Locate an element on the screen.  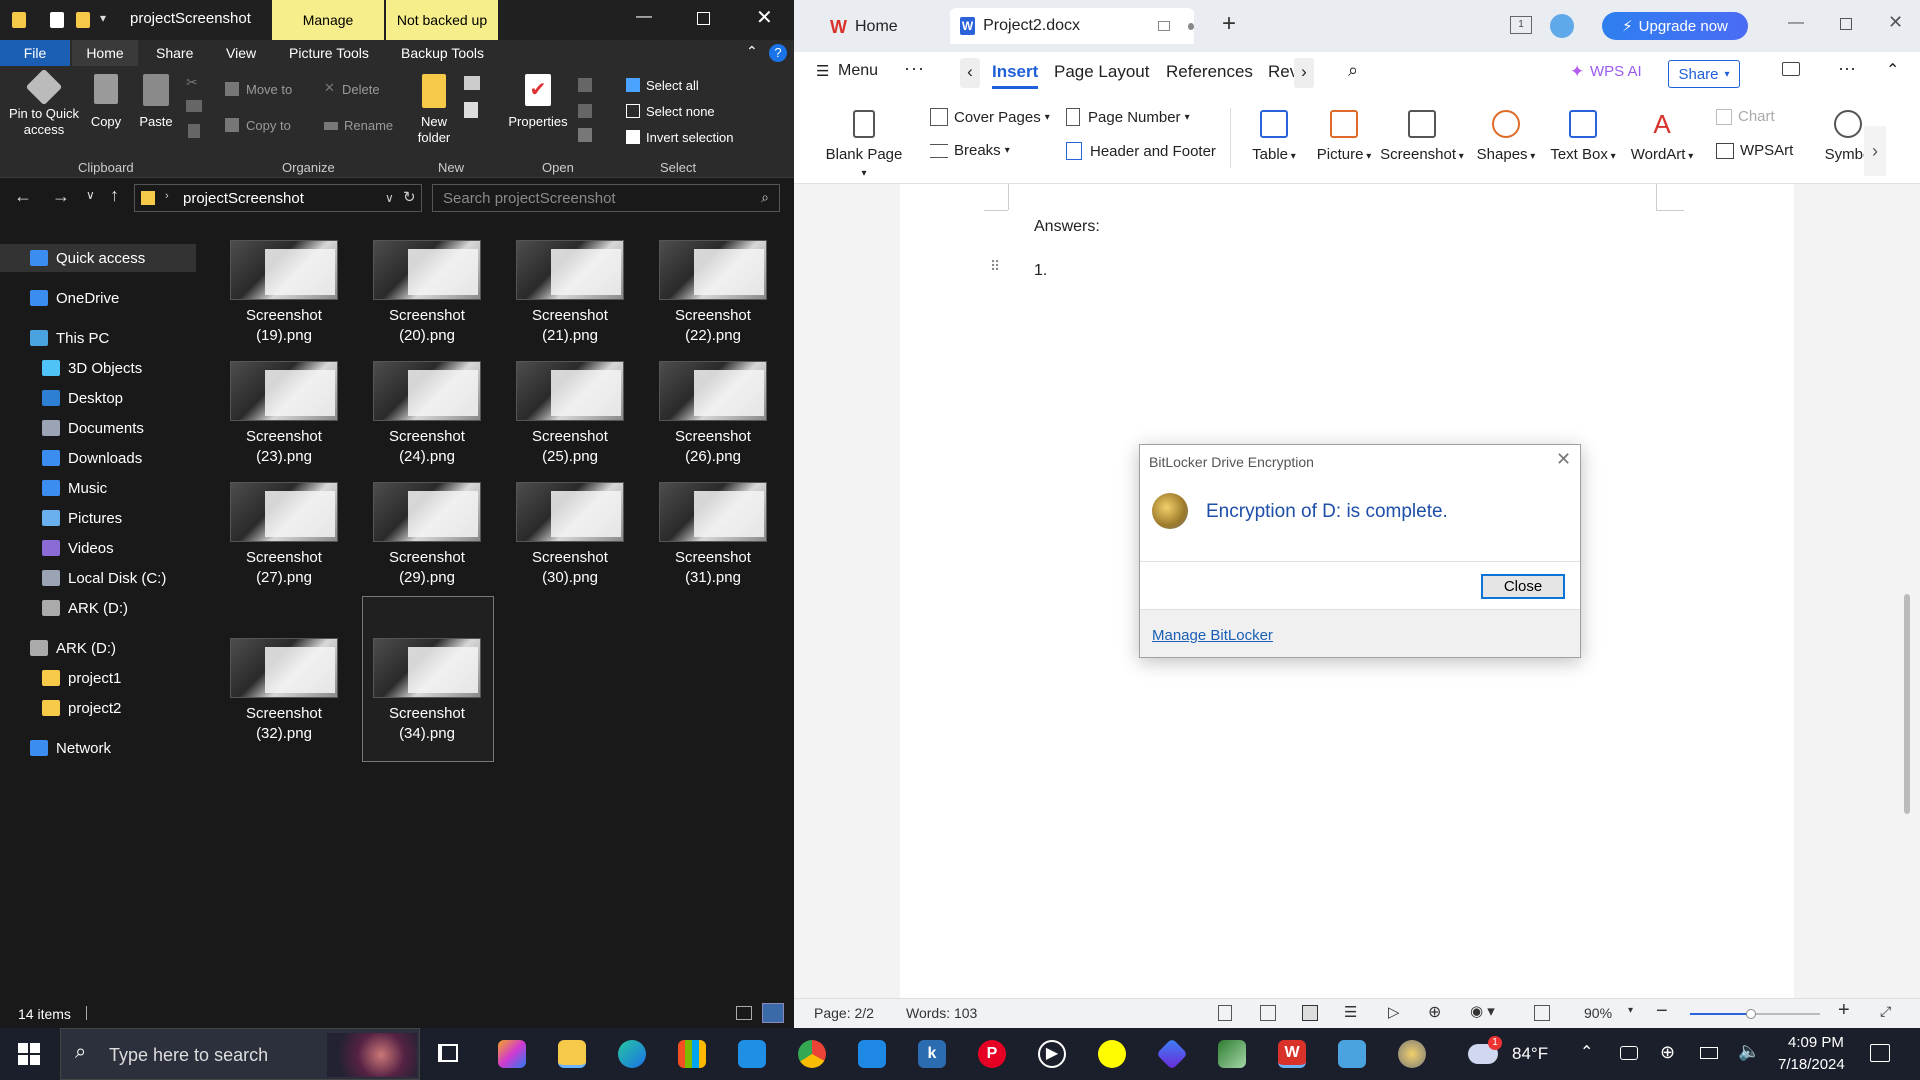
vscode-icon is located at coordinates (872, 1054).